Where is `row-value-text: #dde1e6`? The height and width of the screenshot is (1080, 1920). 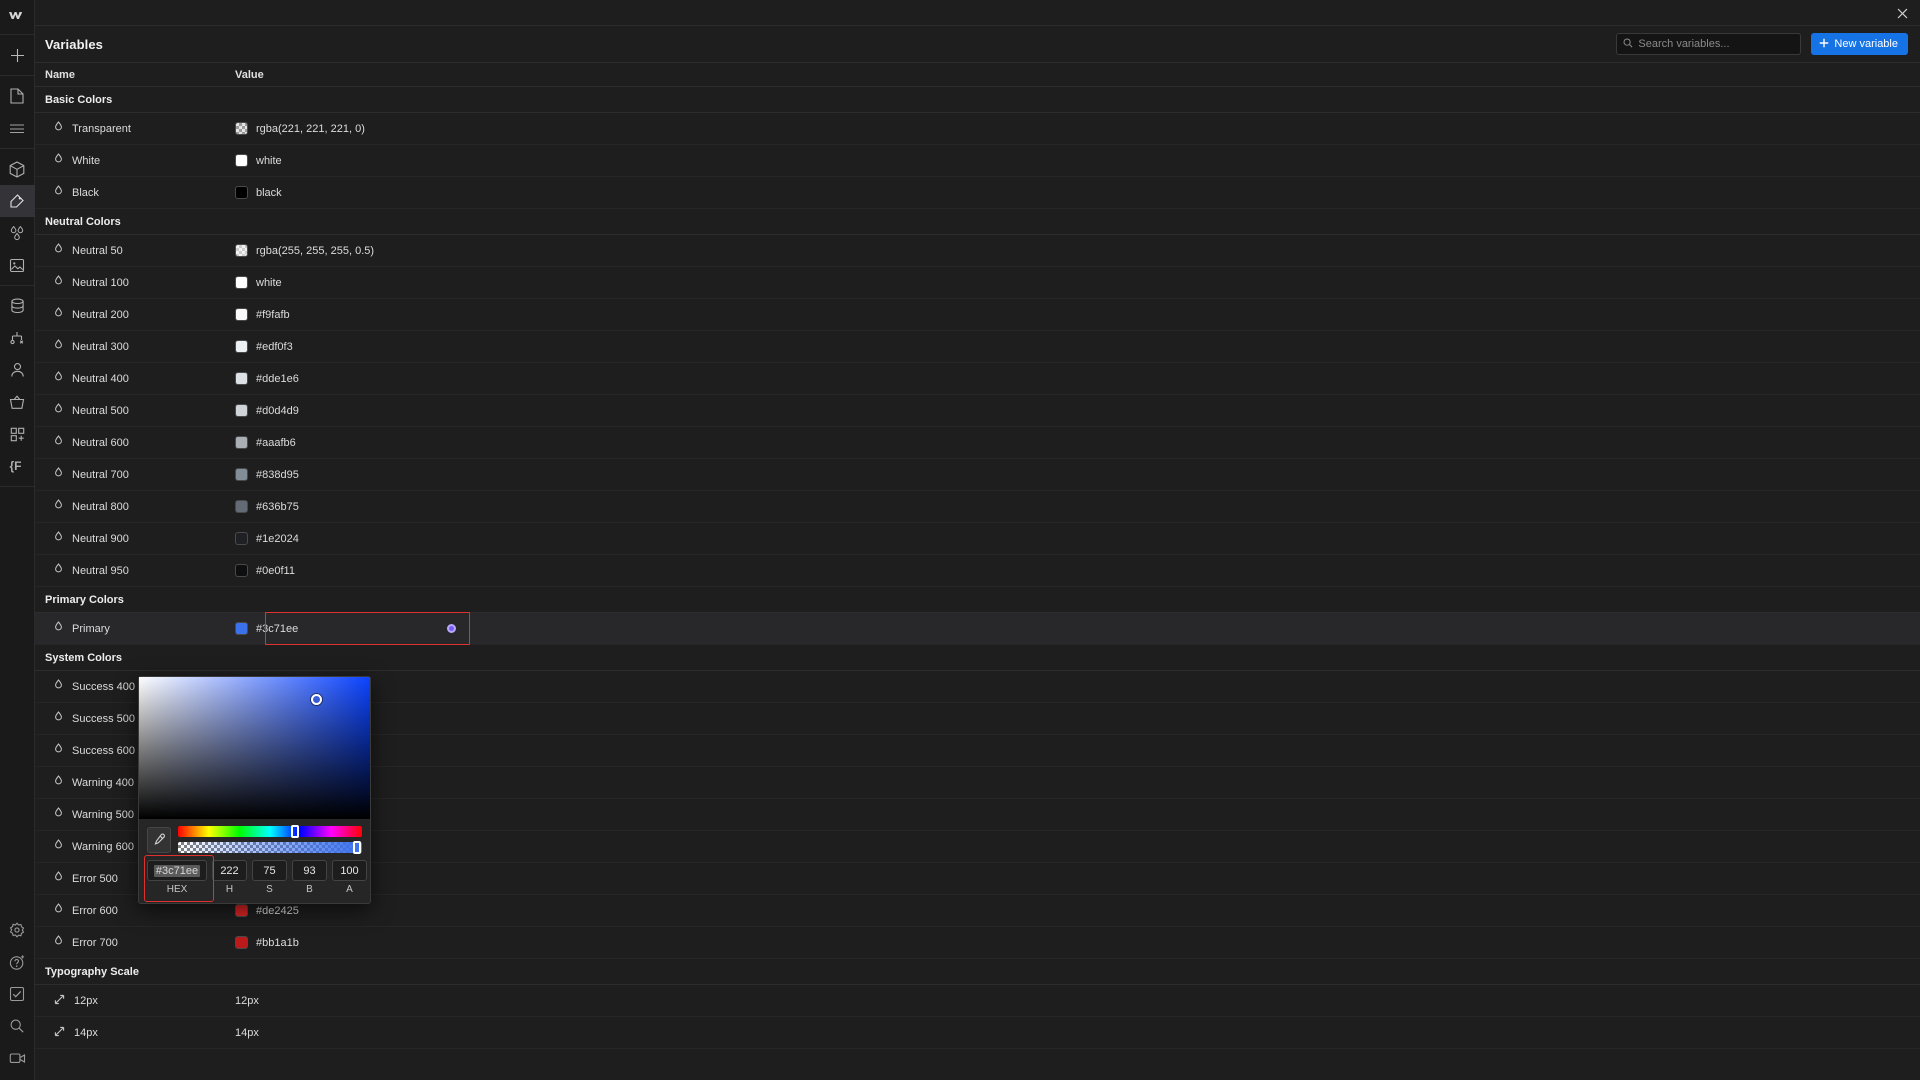 row-value-text: #dde1e6 is located at coordinates (277, 378).